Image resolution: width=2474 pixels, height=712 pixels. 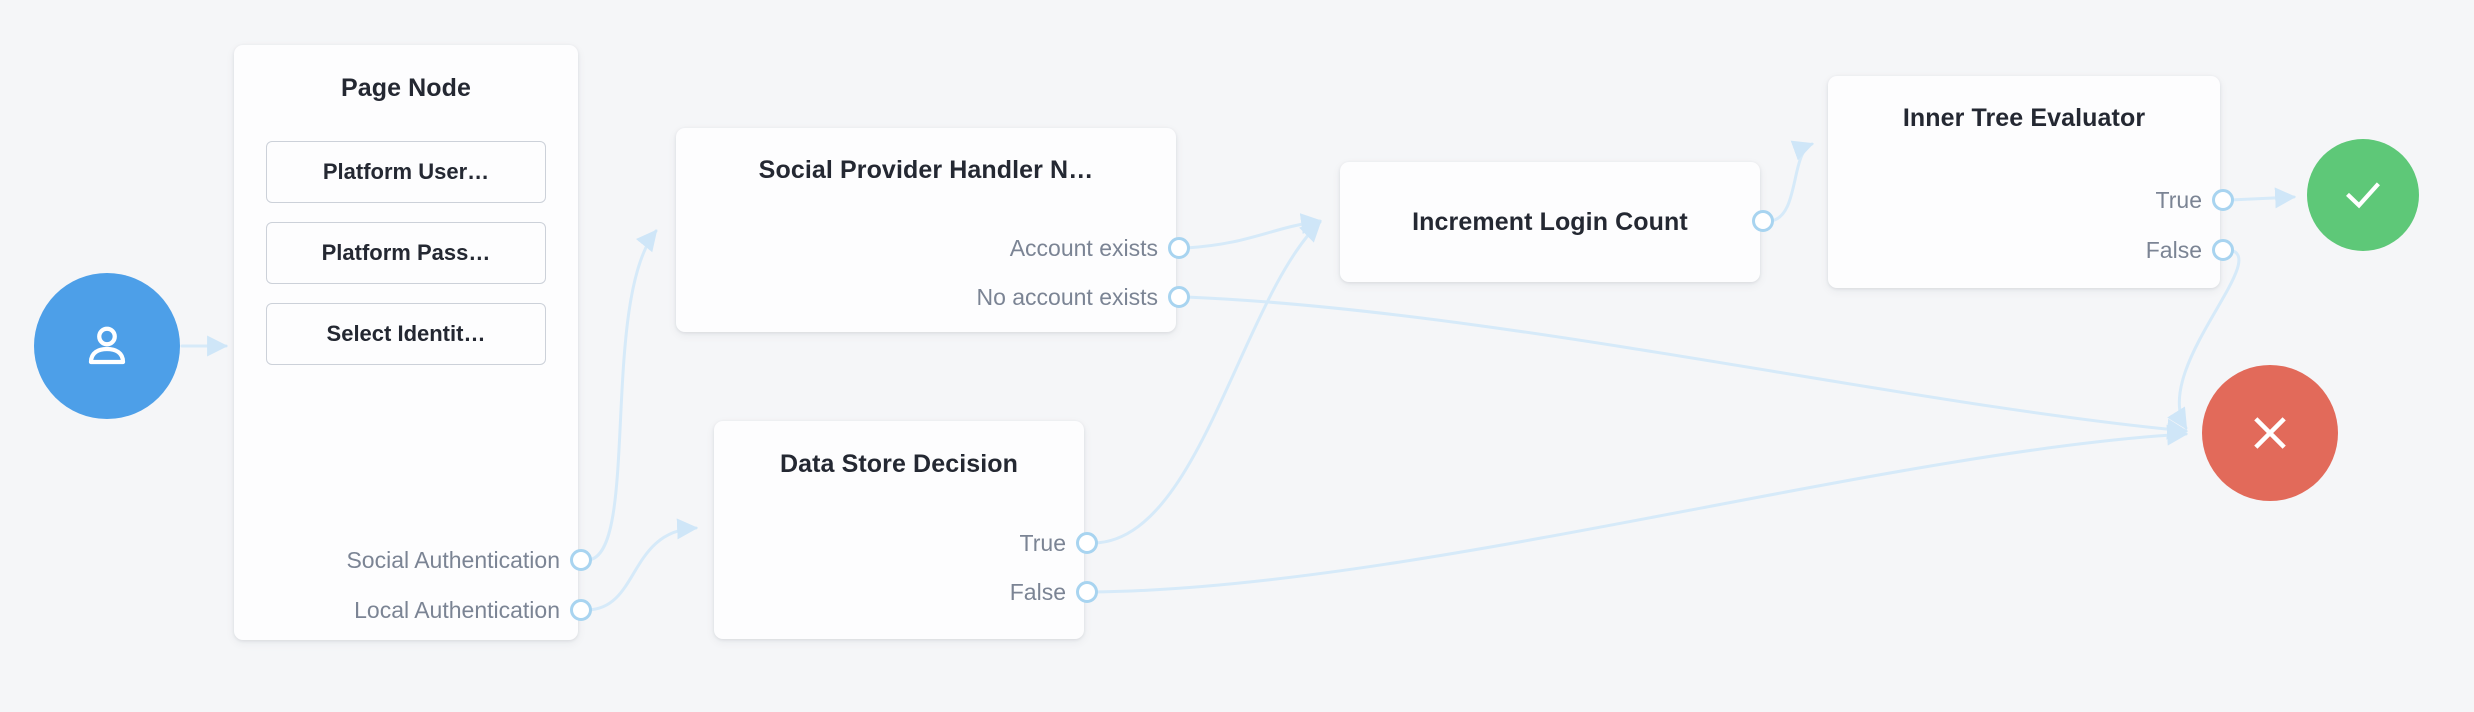 I want to click on social-auth-to-social-provider, so click(x=622, y=395).